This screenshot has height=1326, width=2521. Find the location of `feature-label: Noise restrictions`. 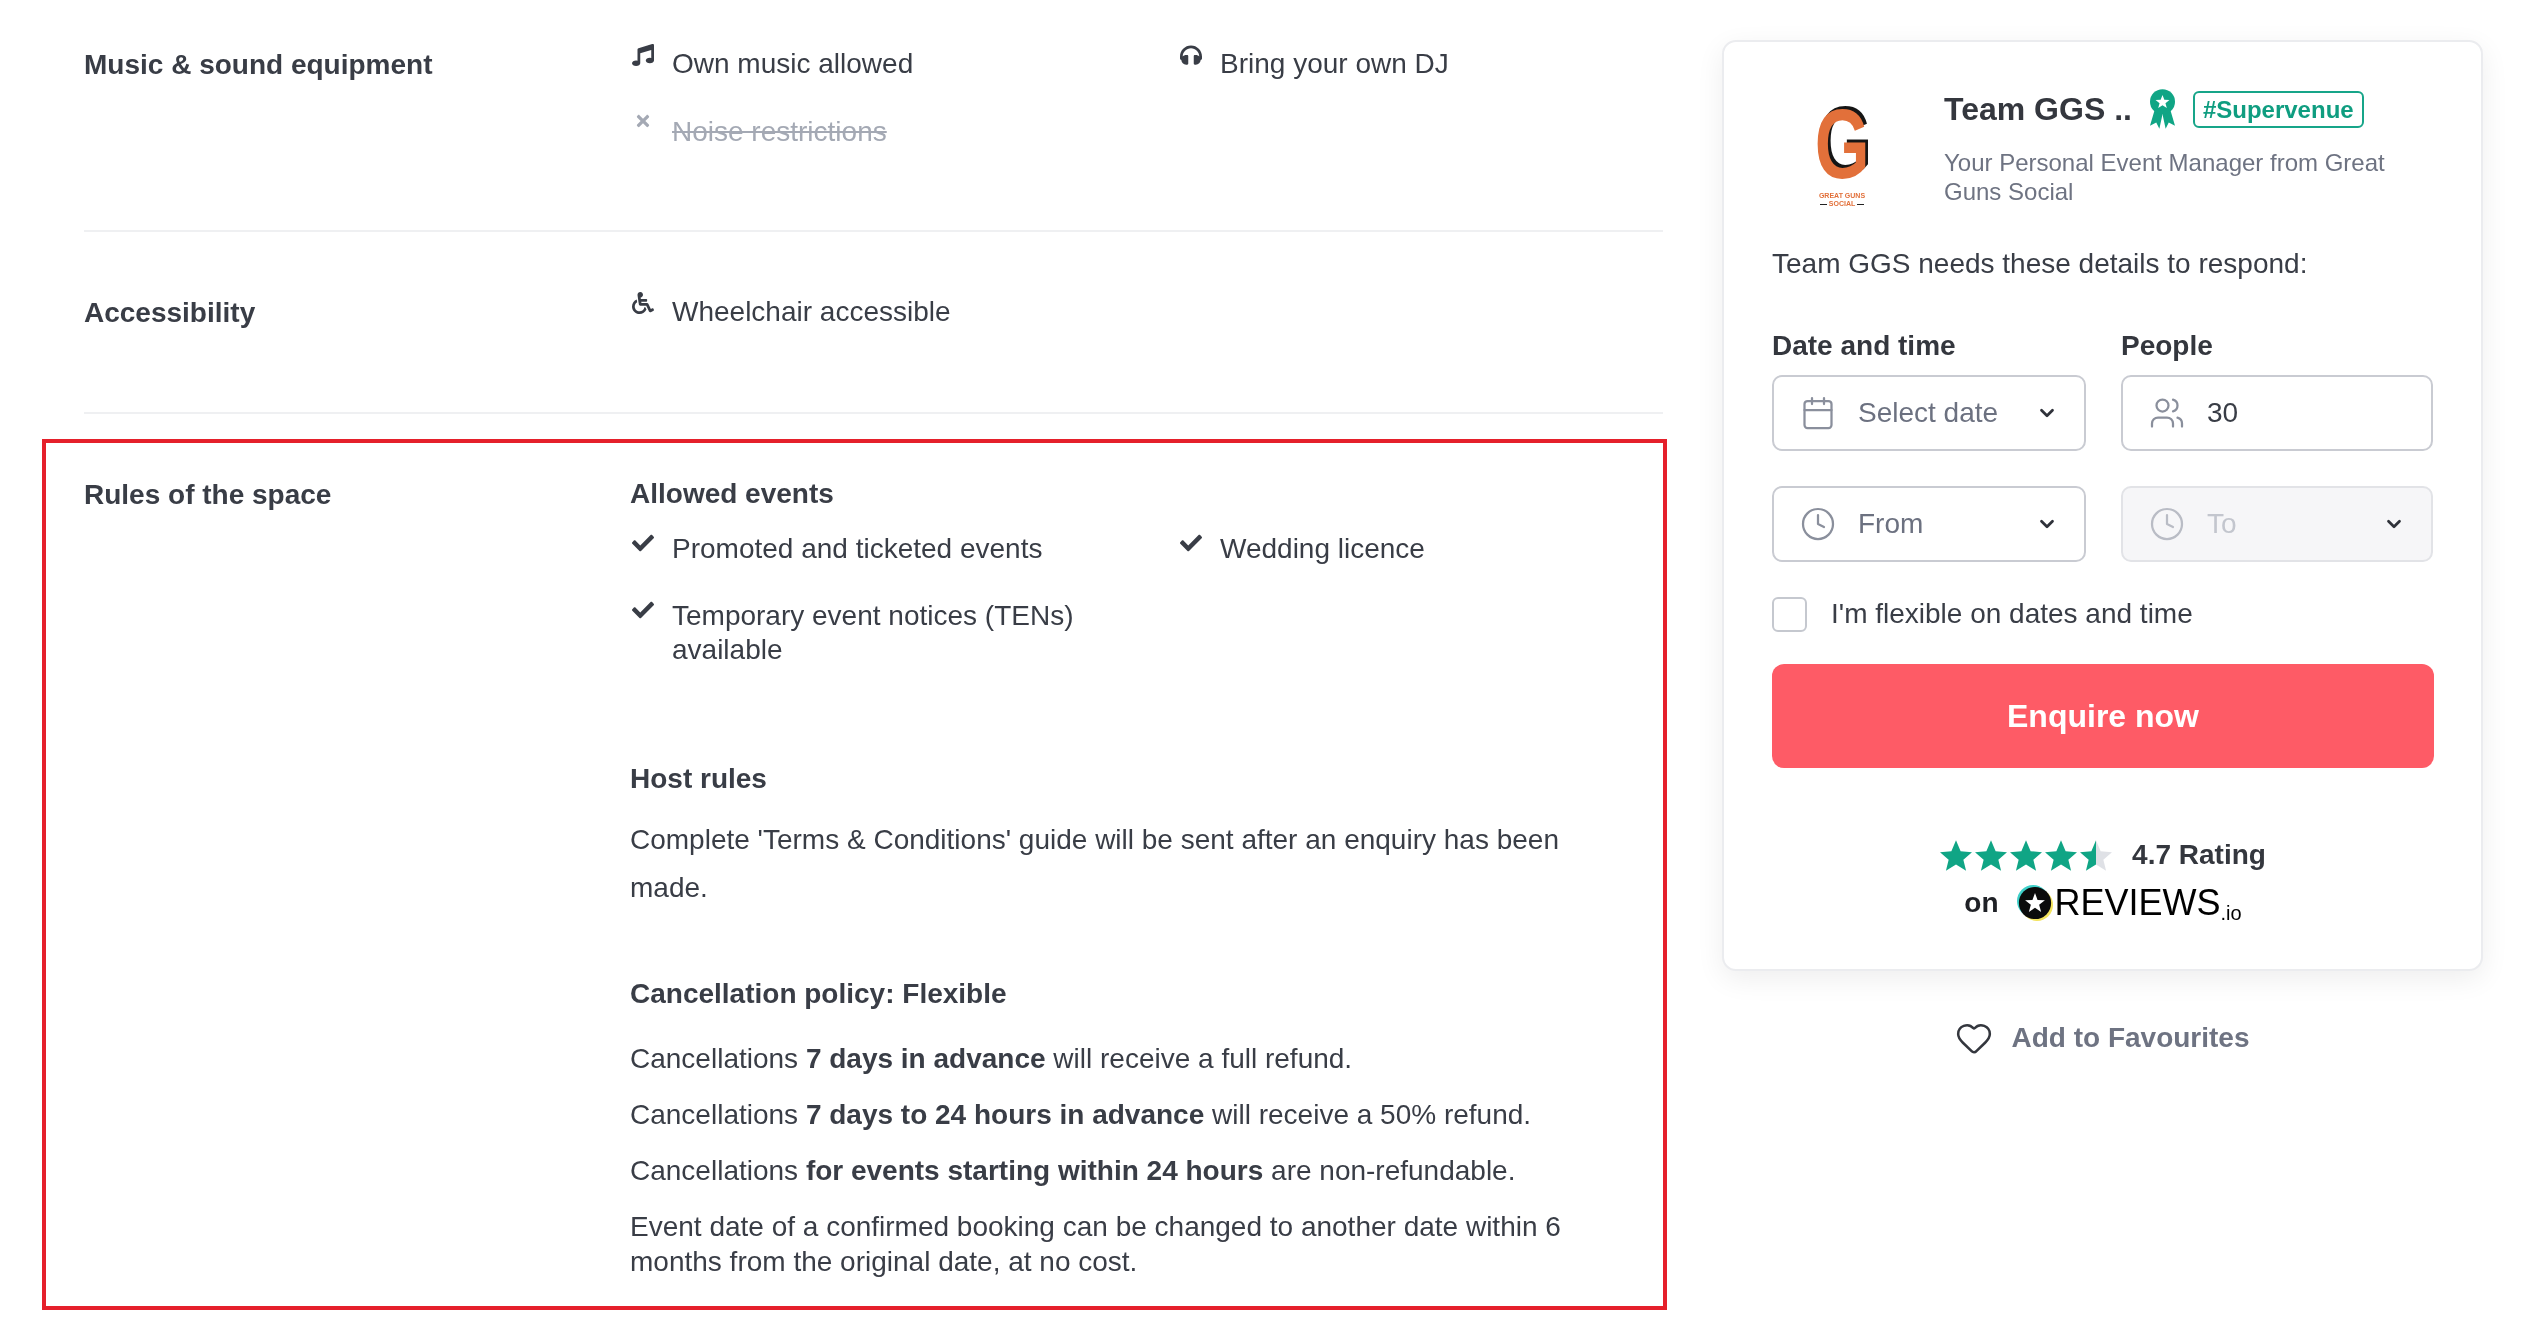

feature-label: Noise restrictions is located at coordinates (779, 132).